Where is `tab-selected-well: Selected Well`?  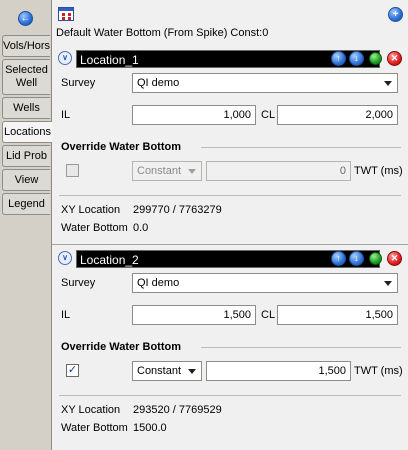
tab-selected-well: Selected Well is located at coordinates (26, 77).